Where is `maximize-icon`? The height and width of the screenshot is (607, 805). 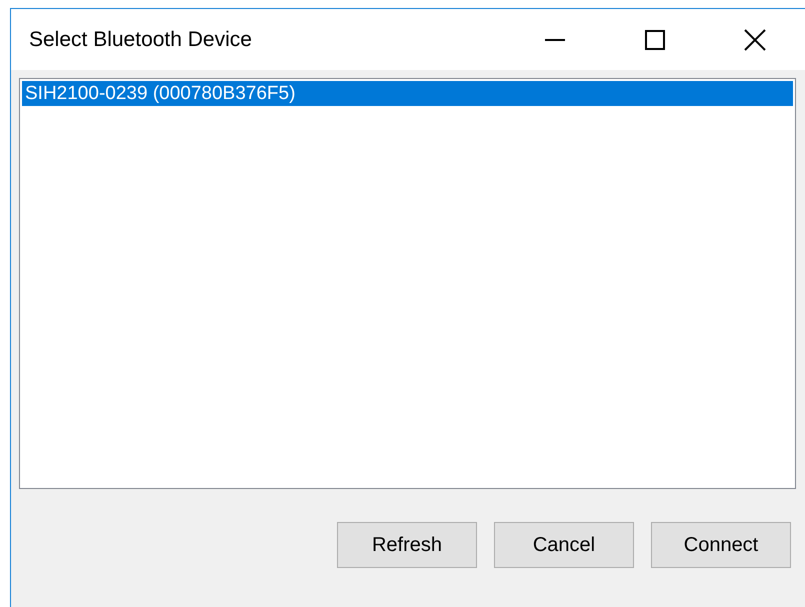 maximize-icon is located at coordinates (655, 40).